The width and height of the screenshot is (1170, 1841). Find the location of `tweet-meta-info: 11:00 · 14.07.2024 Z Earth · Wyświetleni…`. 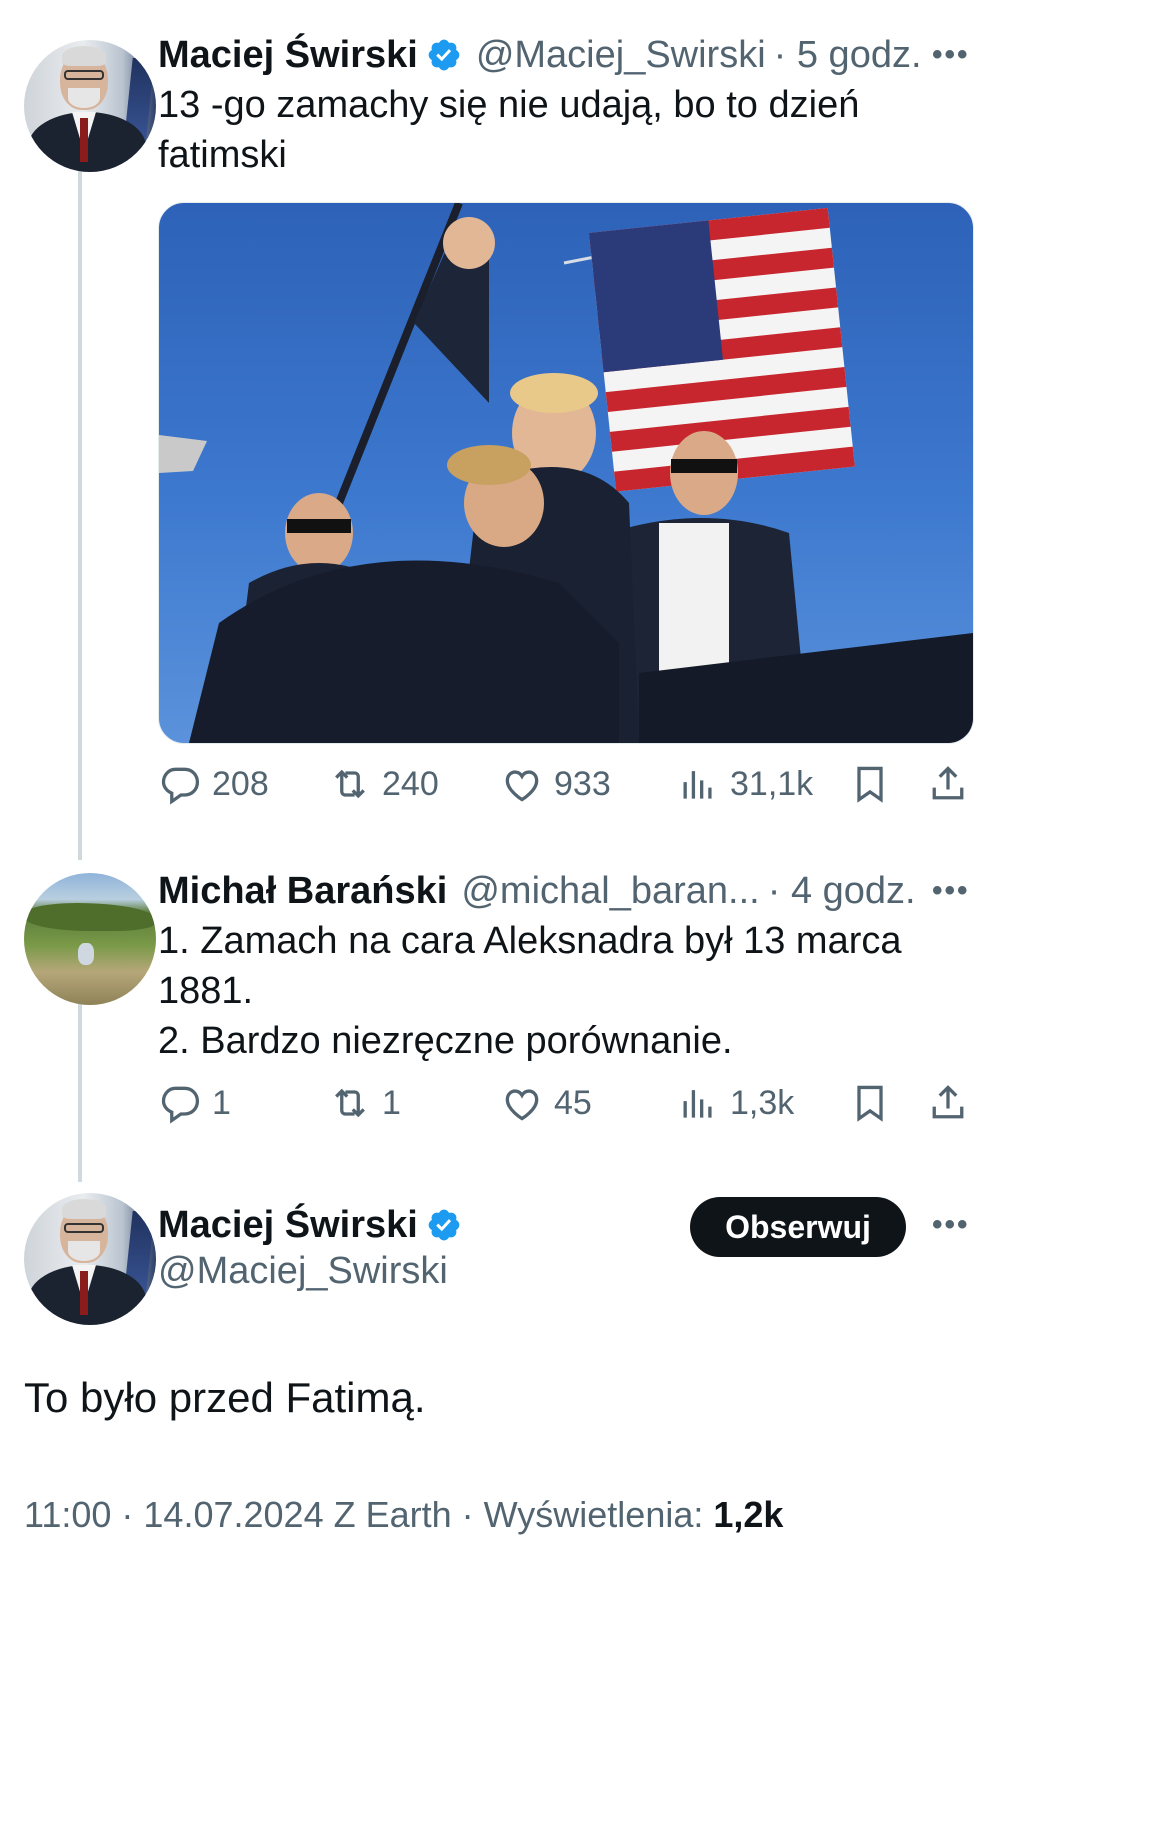

tweet-meta-info: 11:00 · 14.07.2024 Z Earth · Wyświetleni… is located at coordinates (368, 1514).